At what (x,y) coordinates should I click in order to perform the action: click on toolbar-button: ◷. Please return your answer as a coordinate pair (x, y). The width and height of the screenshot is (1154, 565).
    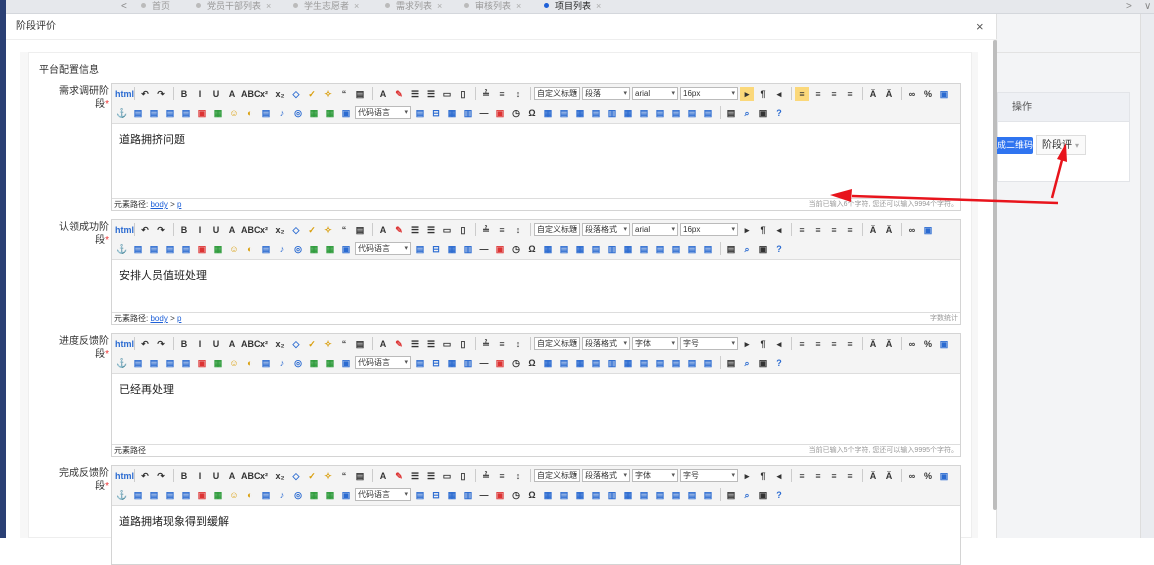
    Looking at the image, I should click on (516, 249).